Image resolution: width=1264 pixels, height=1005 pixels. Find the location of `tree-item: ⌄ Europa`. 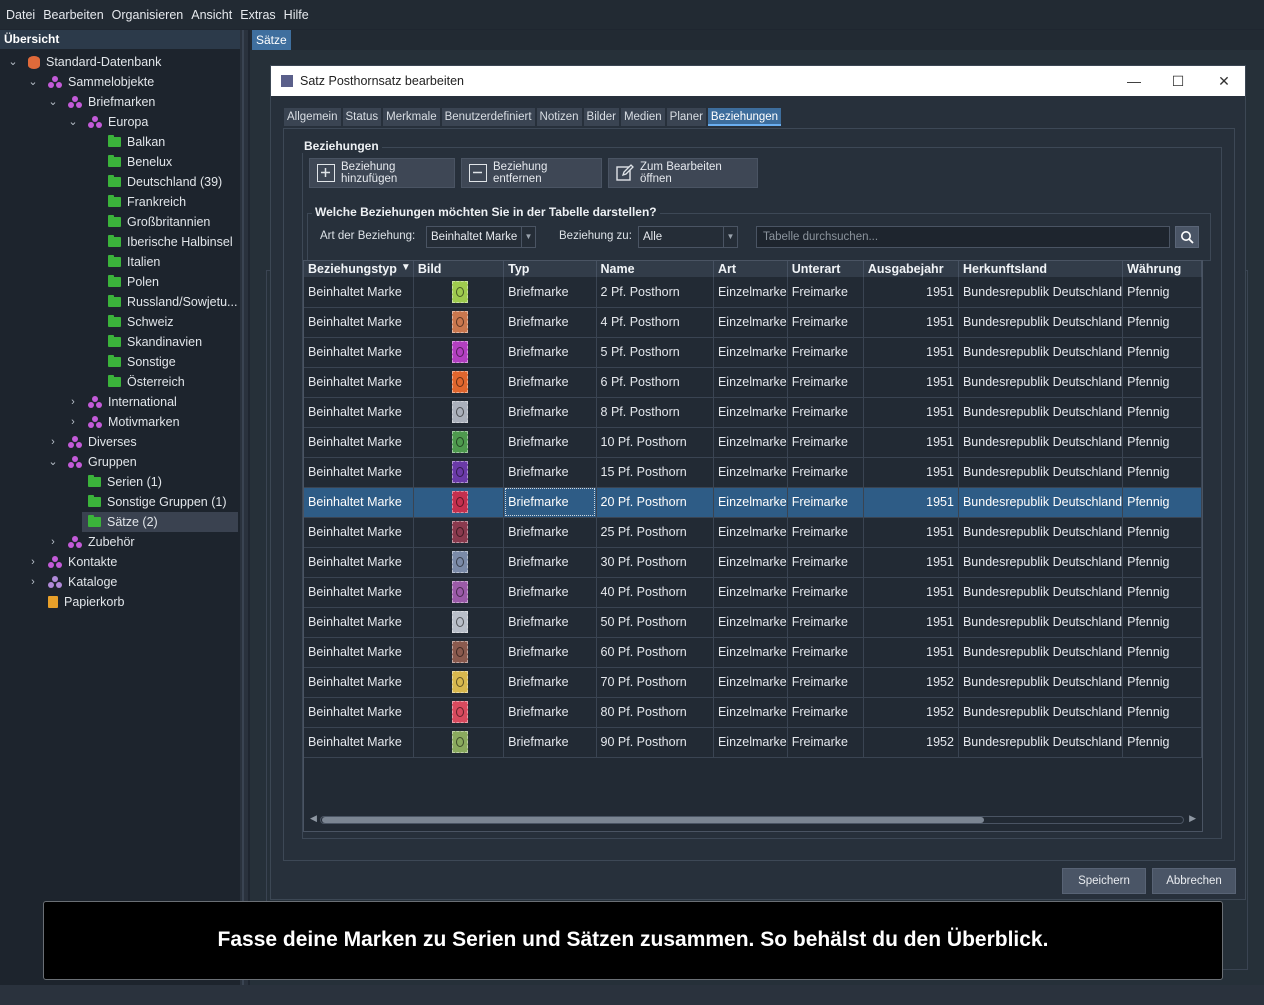

tree-item: ⌄ Europa is located at coordinates (119, 122).